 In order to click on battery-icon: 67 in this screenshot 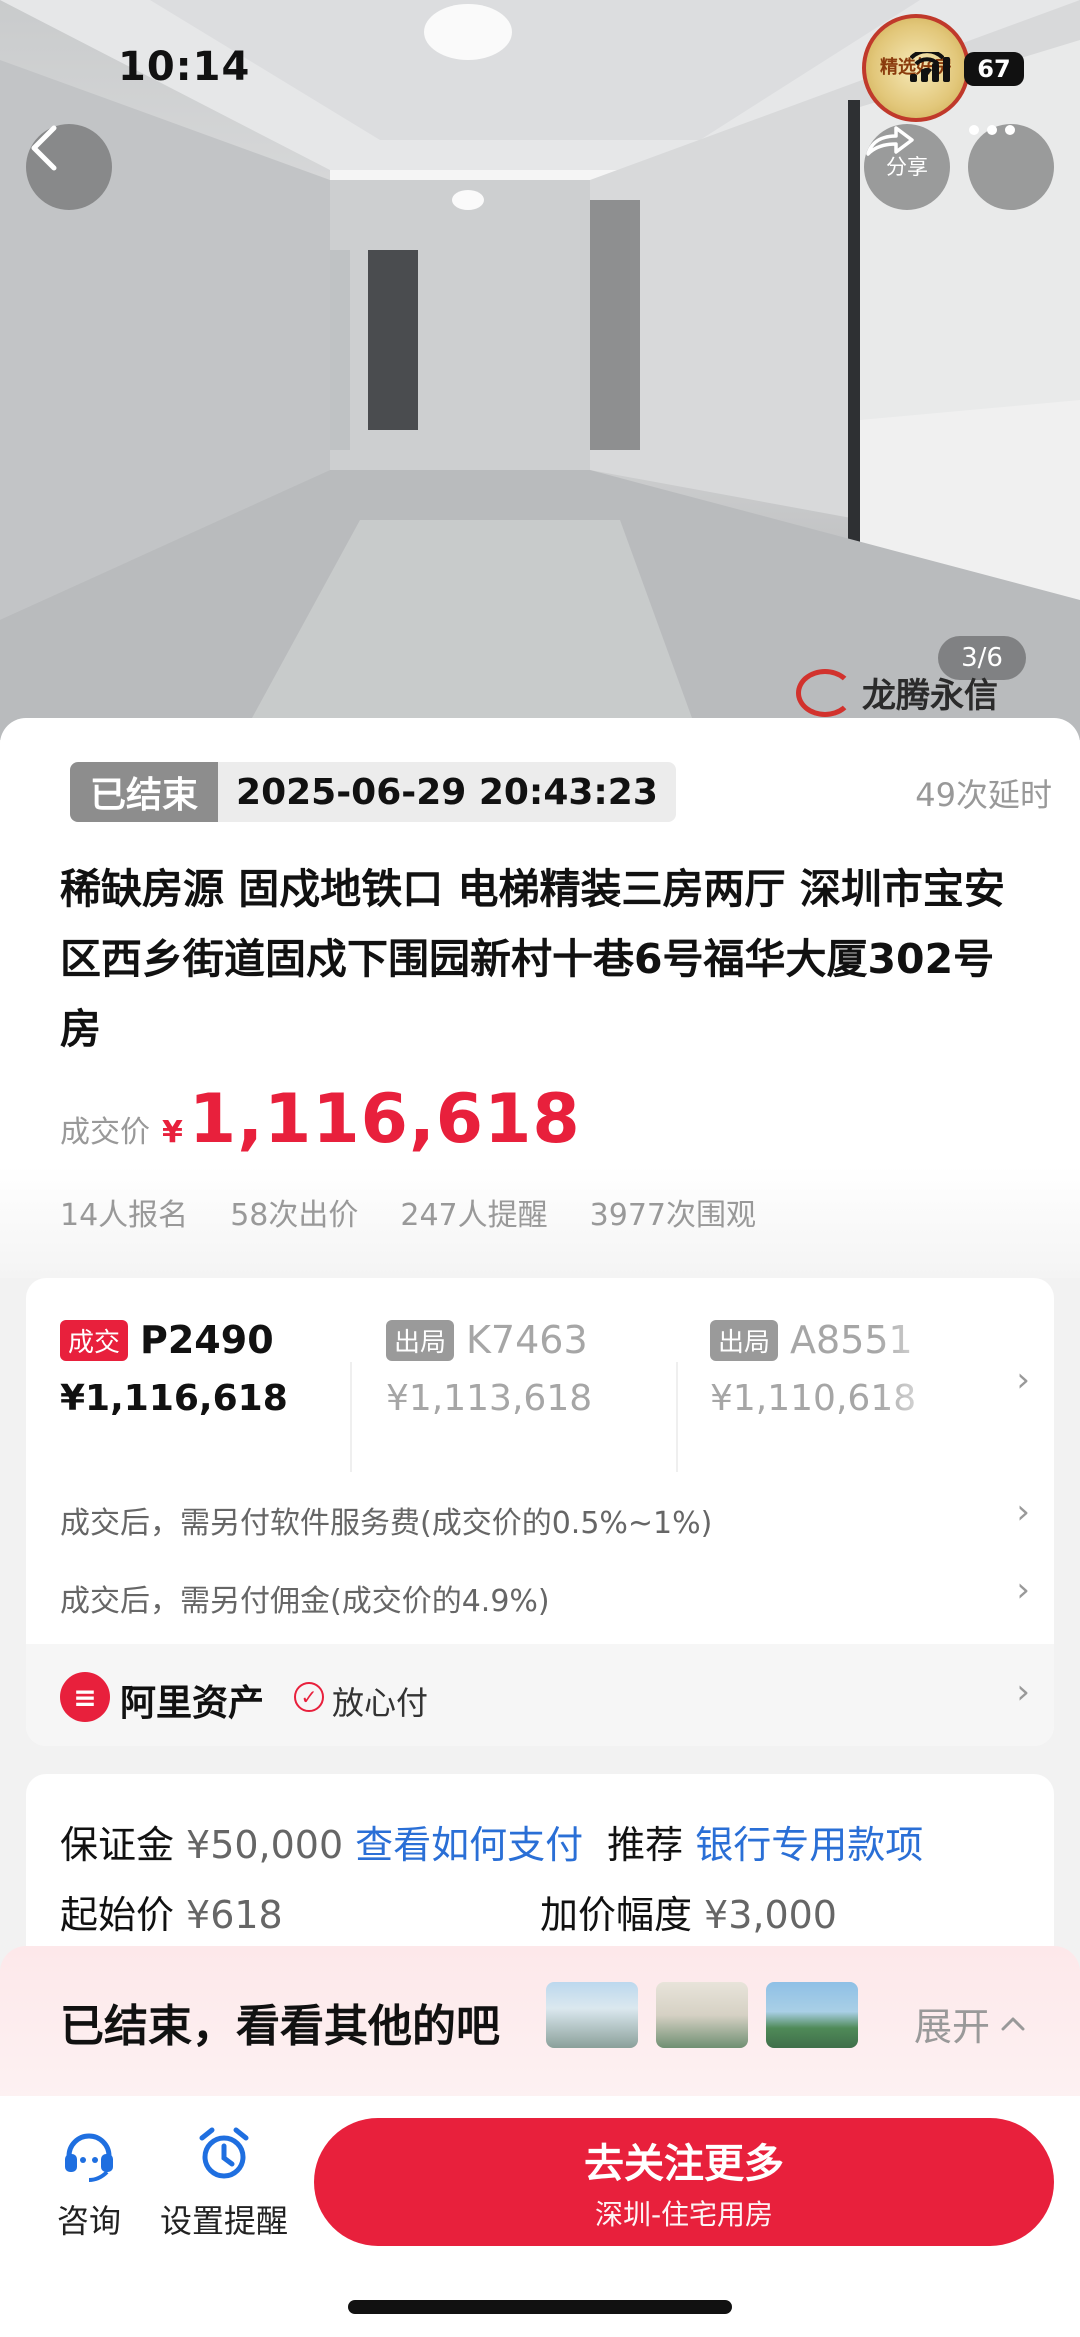, I will do `click(994, 69)`.